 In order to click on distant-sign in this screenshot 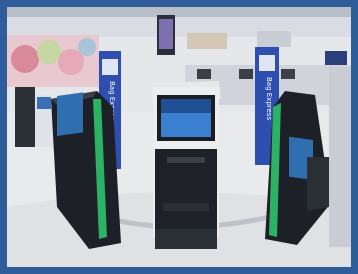, I will do `click(207, 41)`.